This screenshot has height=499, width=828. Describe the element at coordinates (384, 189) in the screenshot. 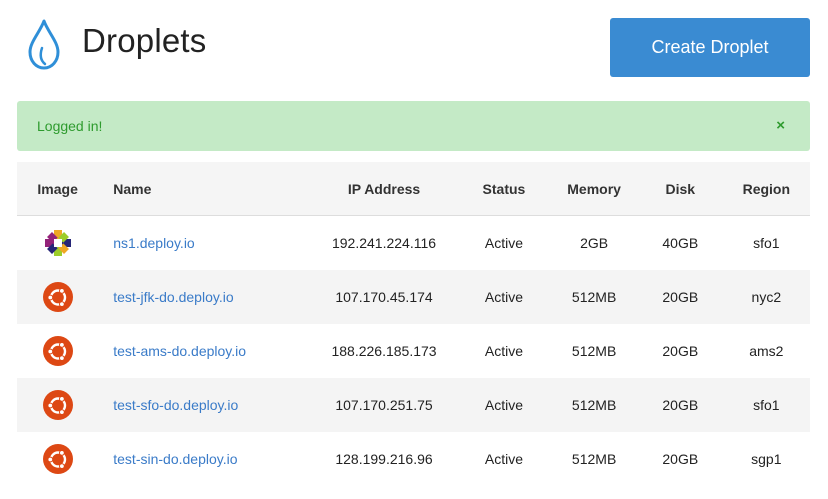

I see `column-header-ip-address: IP Address` at that location.